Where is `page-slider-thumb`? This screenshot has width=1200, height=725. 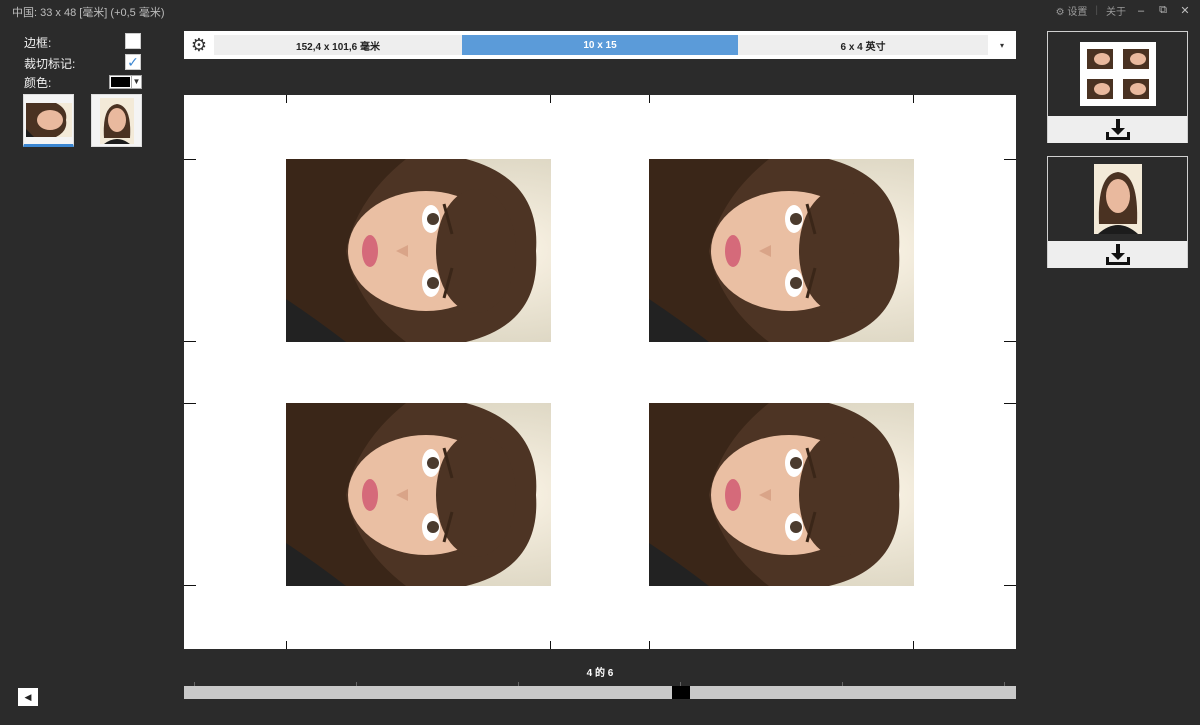 page-slider-thumb is located at coordinates (681, 692).